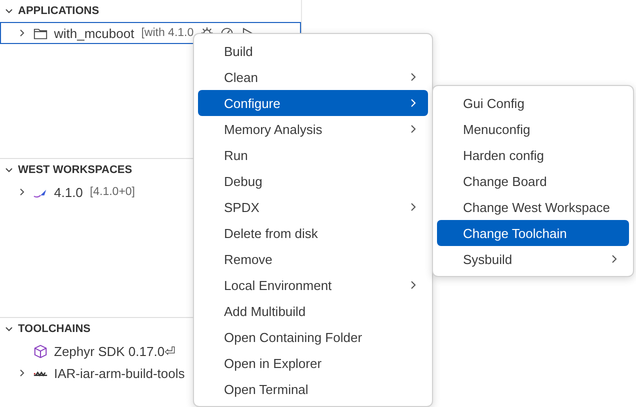  I want to click on menu-item: Change Board, so click(533, 181).